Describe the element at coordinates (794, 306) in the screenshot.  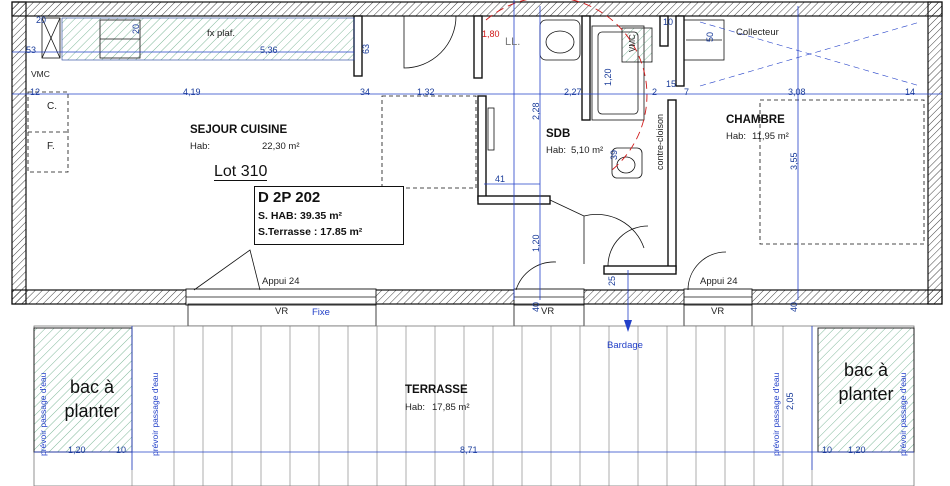
I see `dim-40b: 40` at that location.